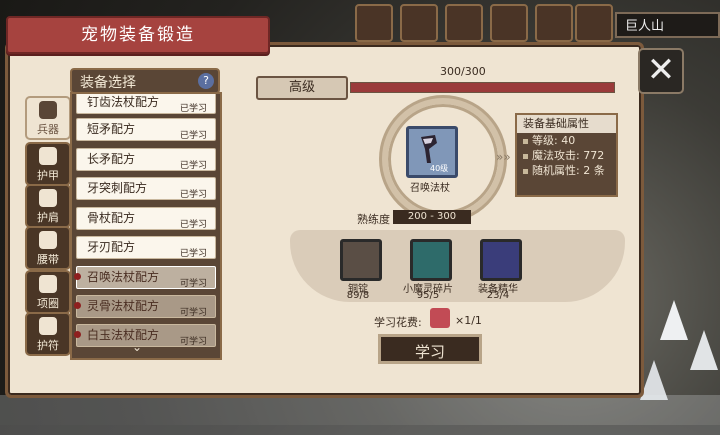 The width and height of the screenshot is (720, 435). What do you see at coordinates (111, 129) in the screenshot?
I see `item-name: 短矛配方` at bounding box center [111, 129].